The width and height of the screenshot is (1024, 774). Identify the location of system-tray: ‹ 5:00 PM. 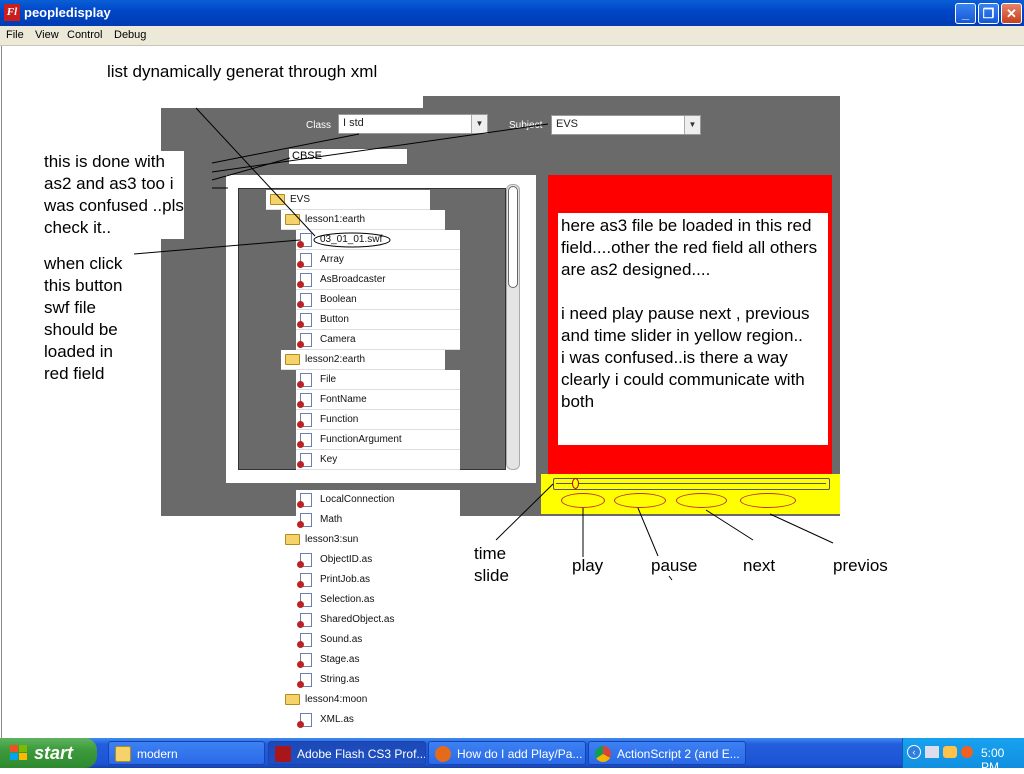
(963, 756).